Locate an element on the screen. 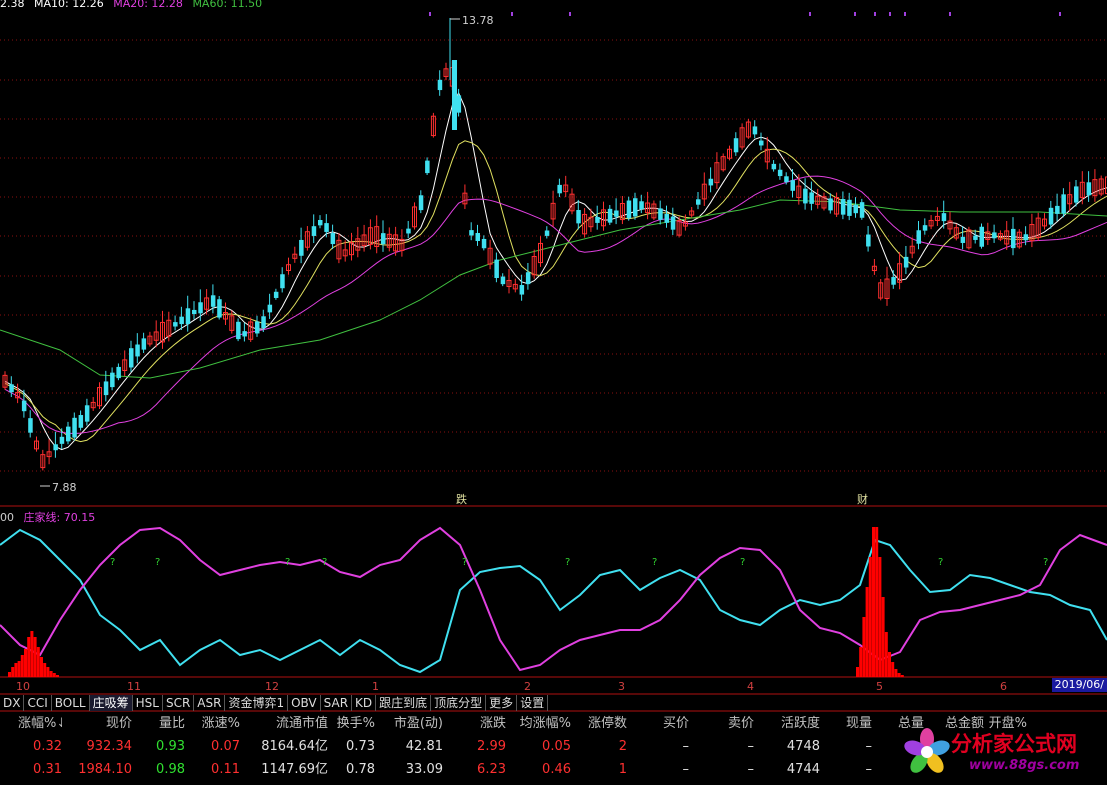 The image size is (1107, 785). tab-资金博弈1: 资金博弈1 is located at coordinates (257, 703).